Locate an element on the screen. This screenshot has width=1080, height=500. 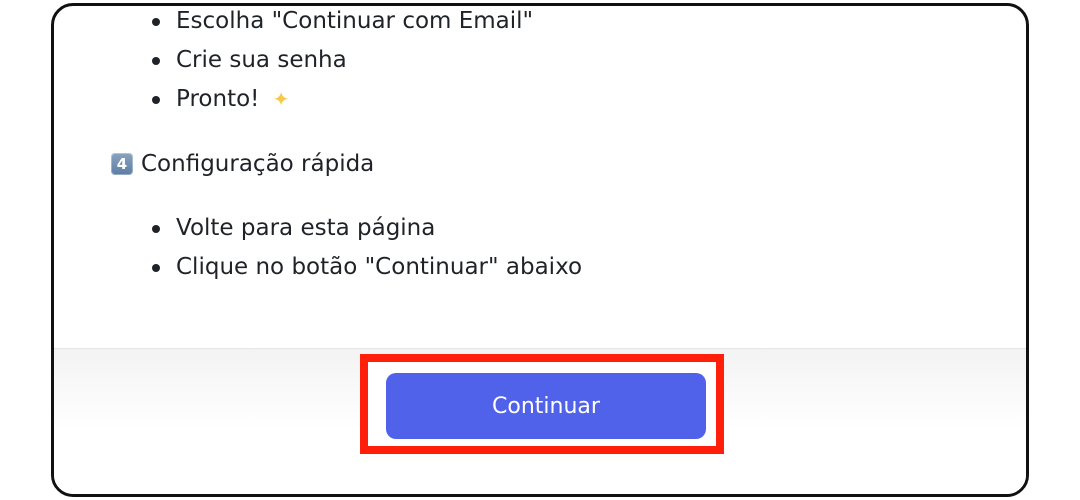
step-text: Escolha "Continuar com Email" is located at coordinates (355, 21).